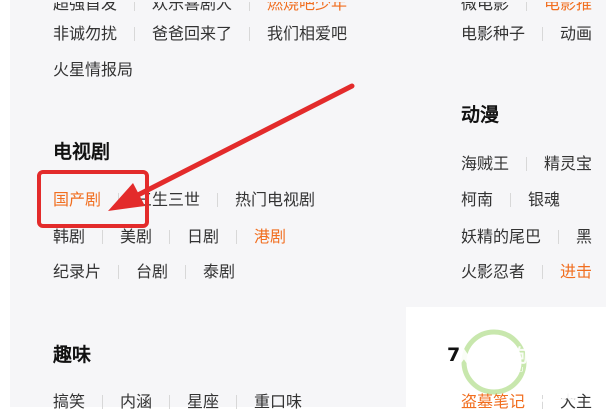  What do you see at coordinates (231, 147) in the screenshot?
I see `annotation-arrow-icon` at bounding box center [231, 147].